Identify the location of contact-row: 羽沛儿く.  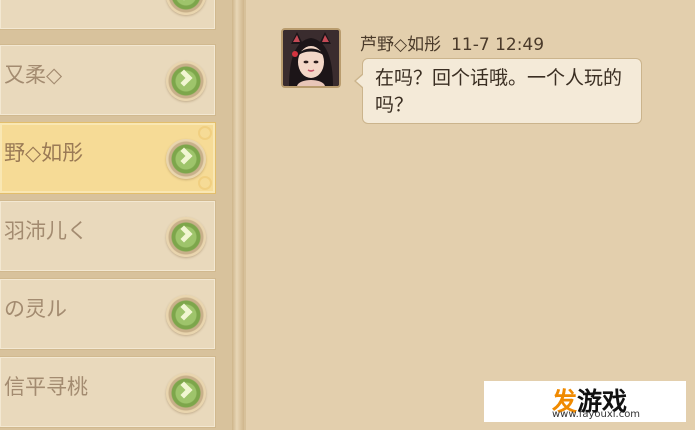
(108, 236).